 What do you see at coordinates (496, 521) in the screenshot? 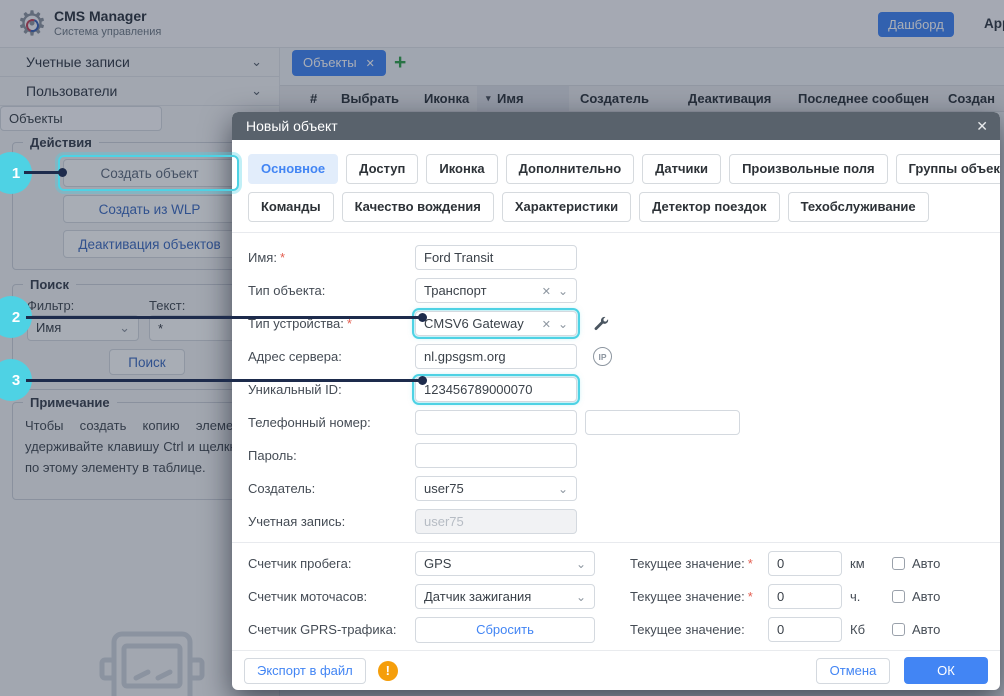
I see `account-input` at bounding box center [496, 521].